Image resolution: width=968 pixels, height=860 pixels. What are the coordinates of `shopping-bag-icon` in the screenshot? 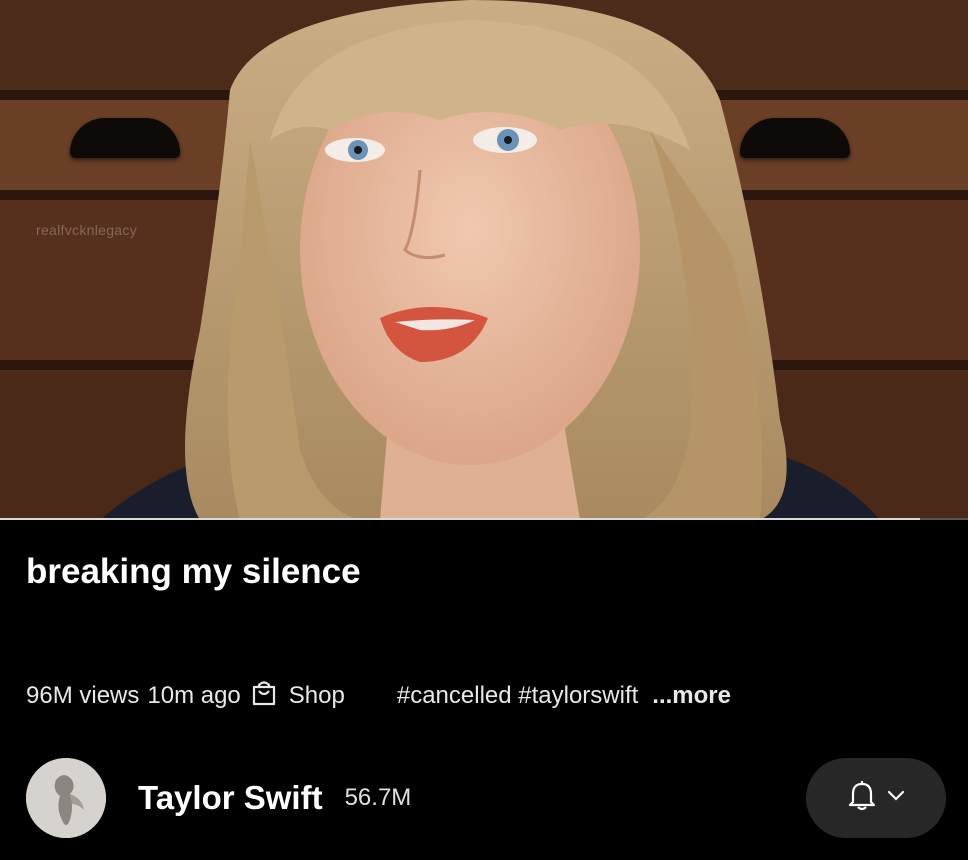 It's located at (264, 696).